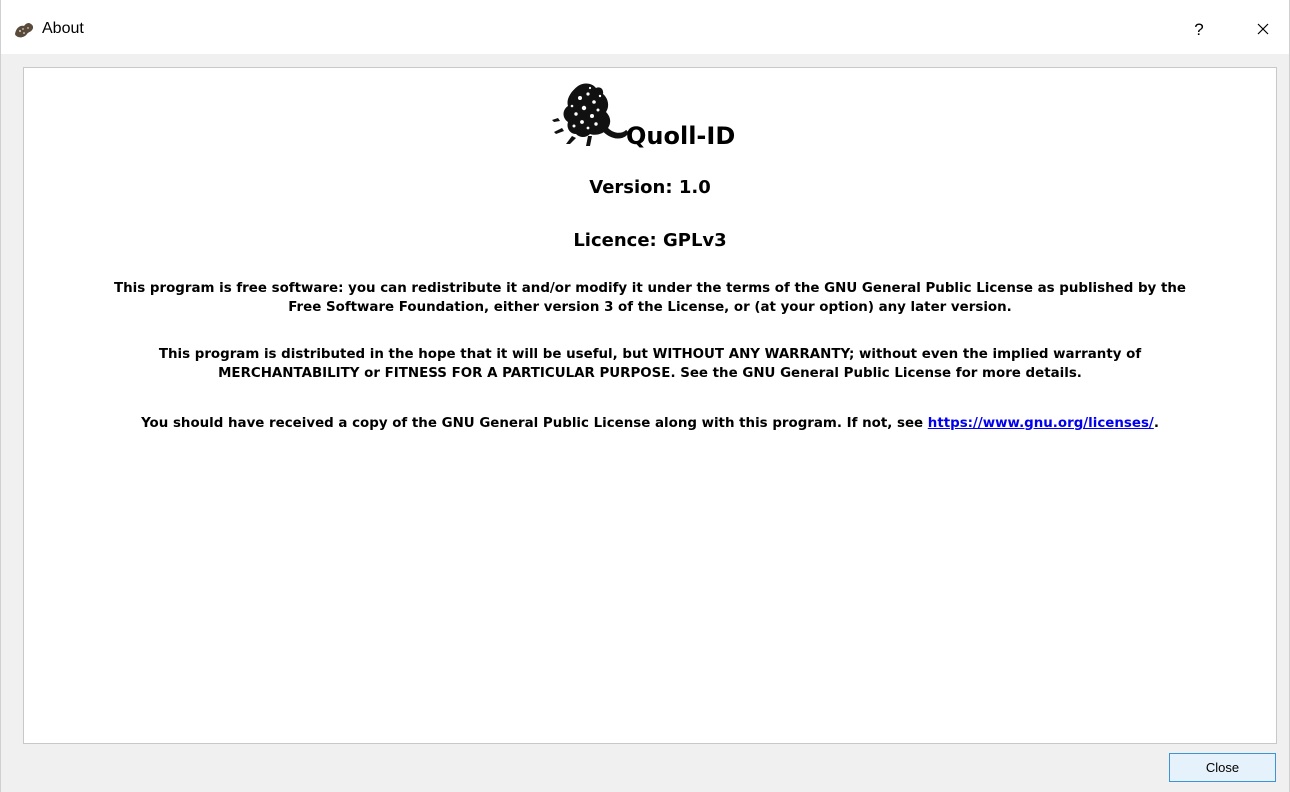 The height and width of the screenshot is (792, 1290). What do you see at coordinates (1156, 423) in the screenshot?
I see `paragraph-text: .` at bounding box center [1156, 423].